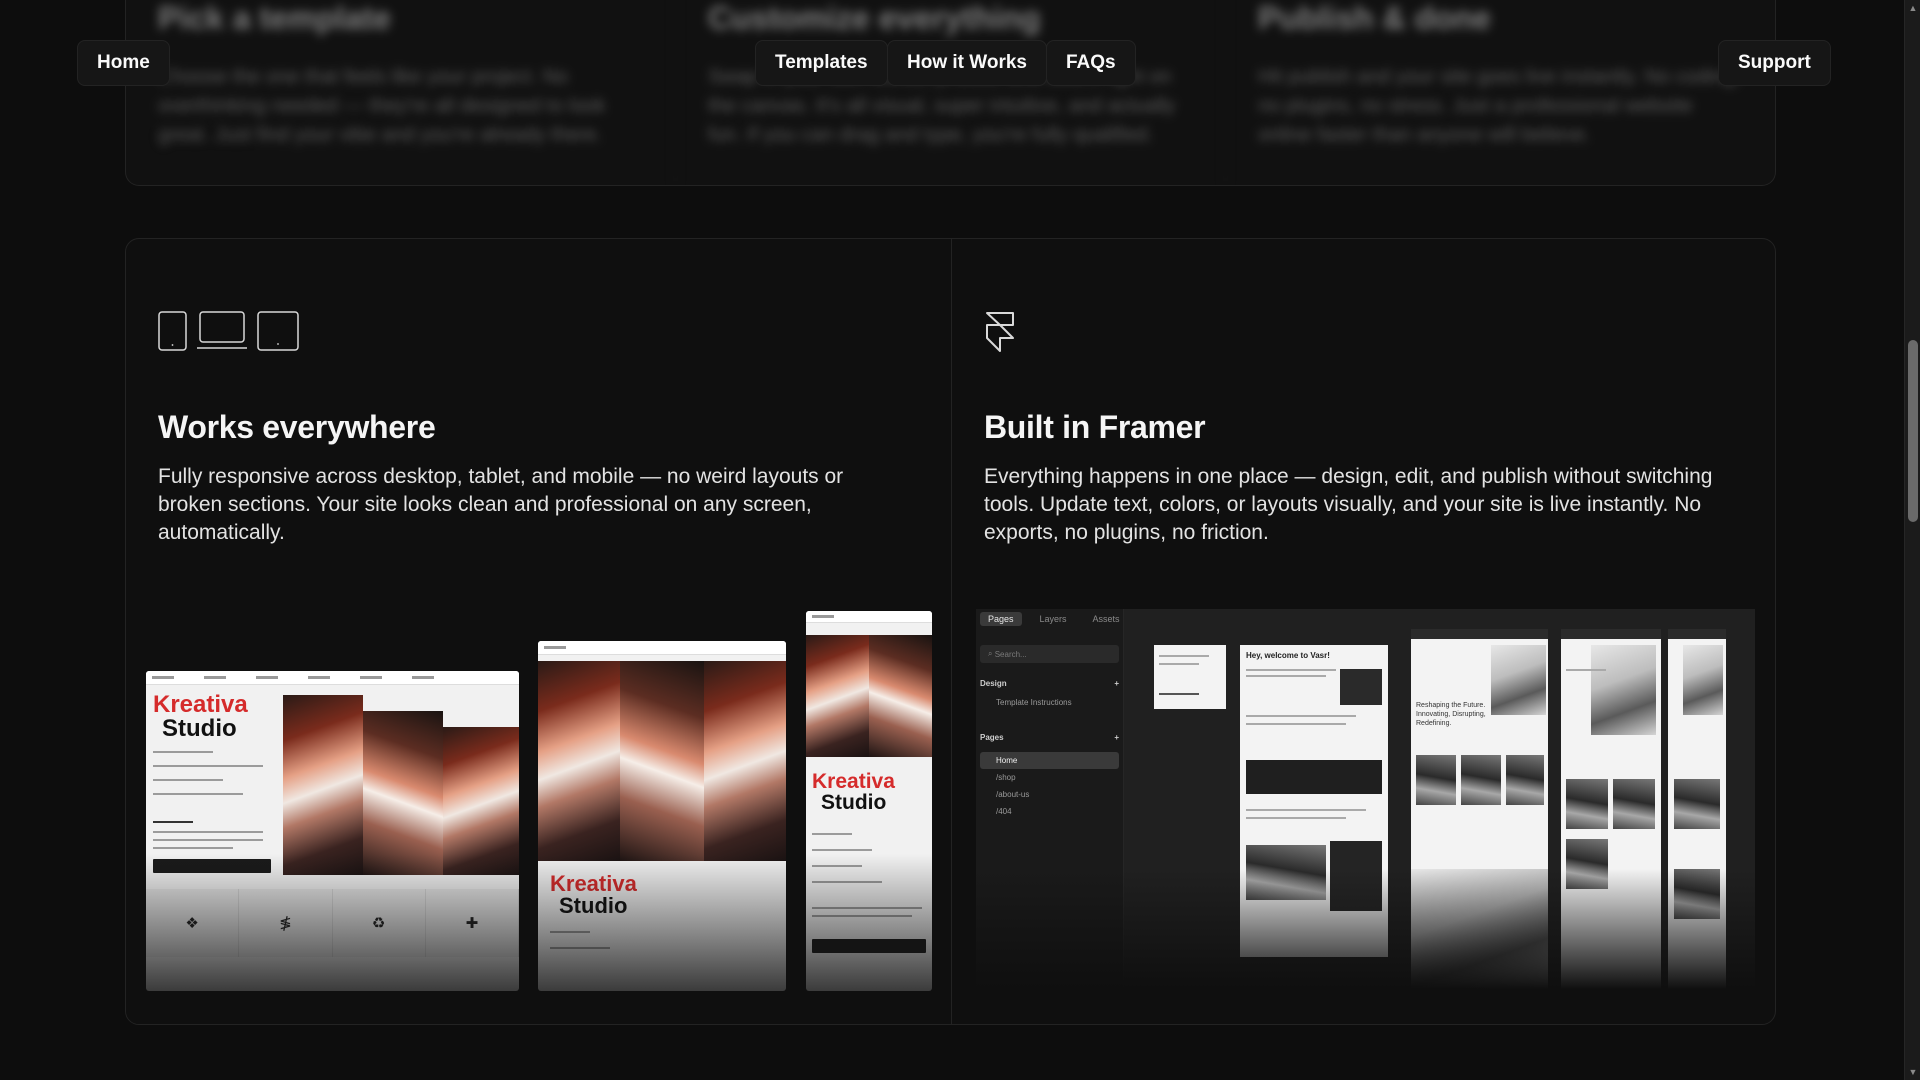 The width and height of the screenshot is (1920, 1080). Describe the element at coordinates (1001, 619) in the screenshot. I see `editor-tab-pages: Pages` at that location.